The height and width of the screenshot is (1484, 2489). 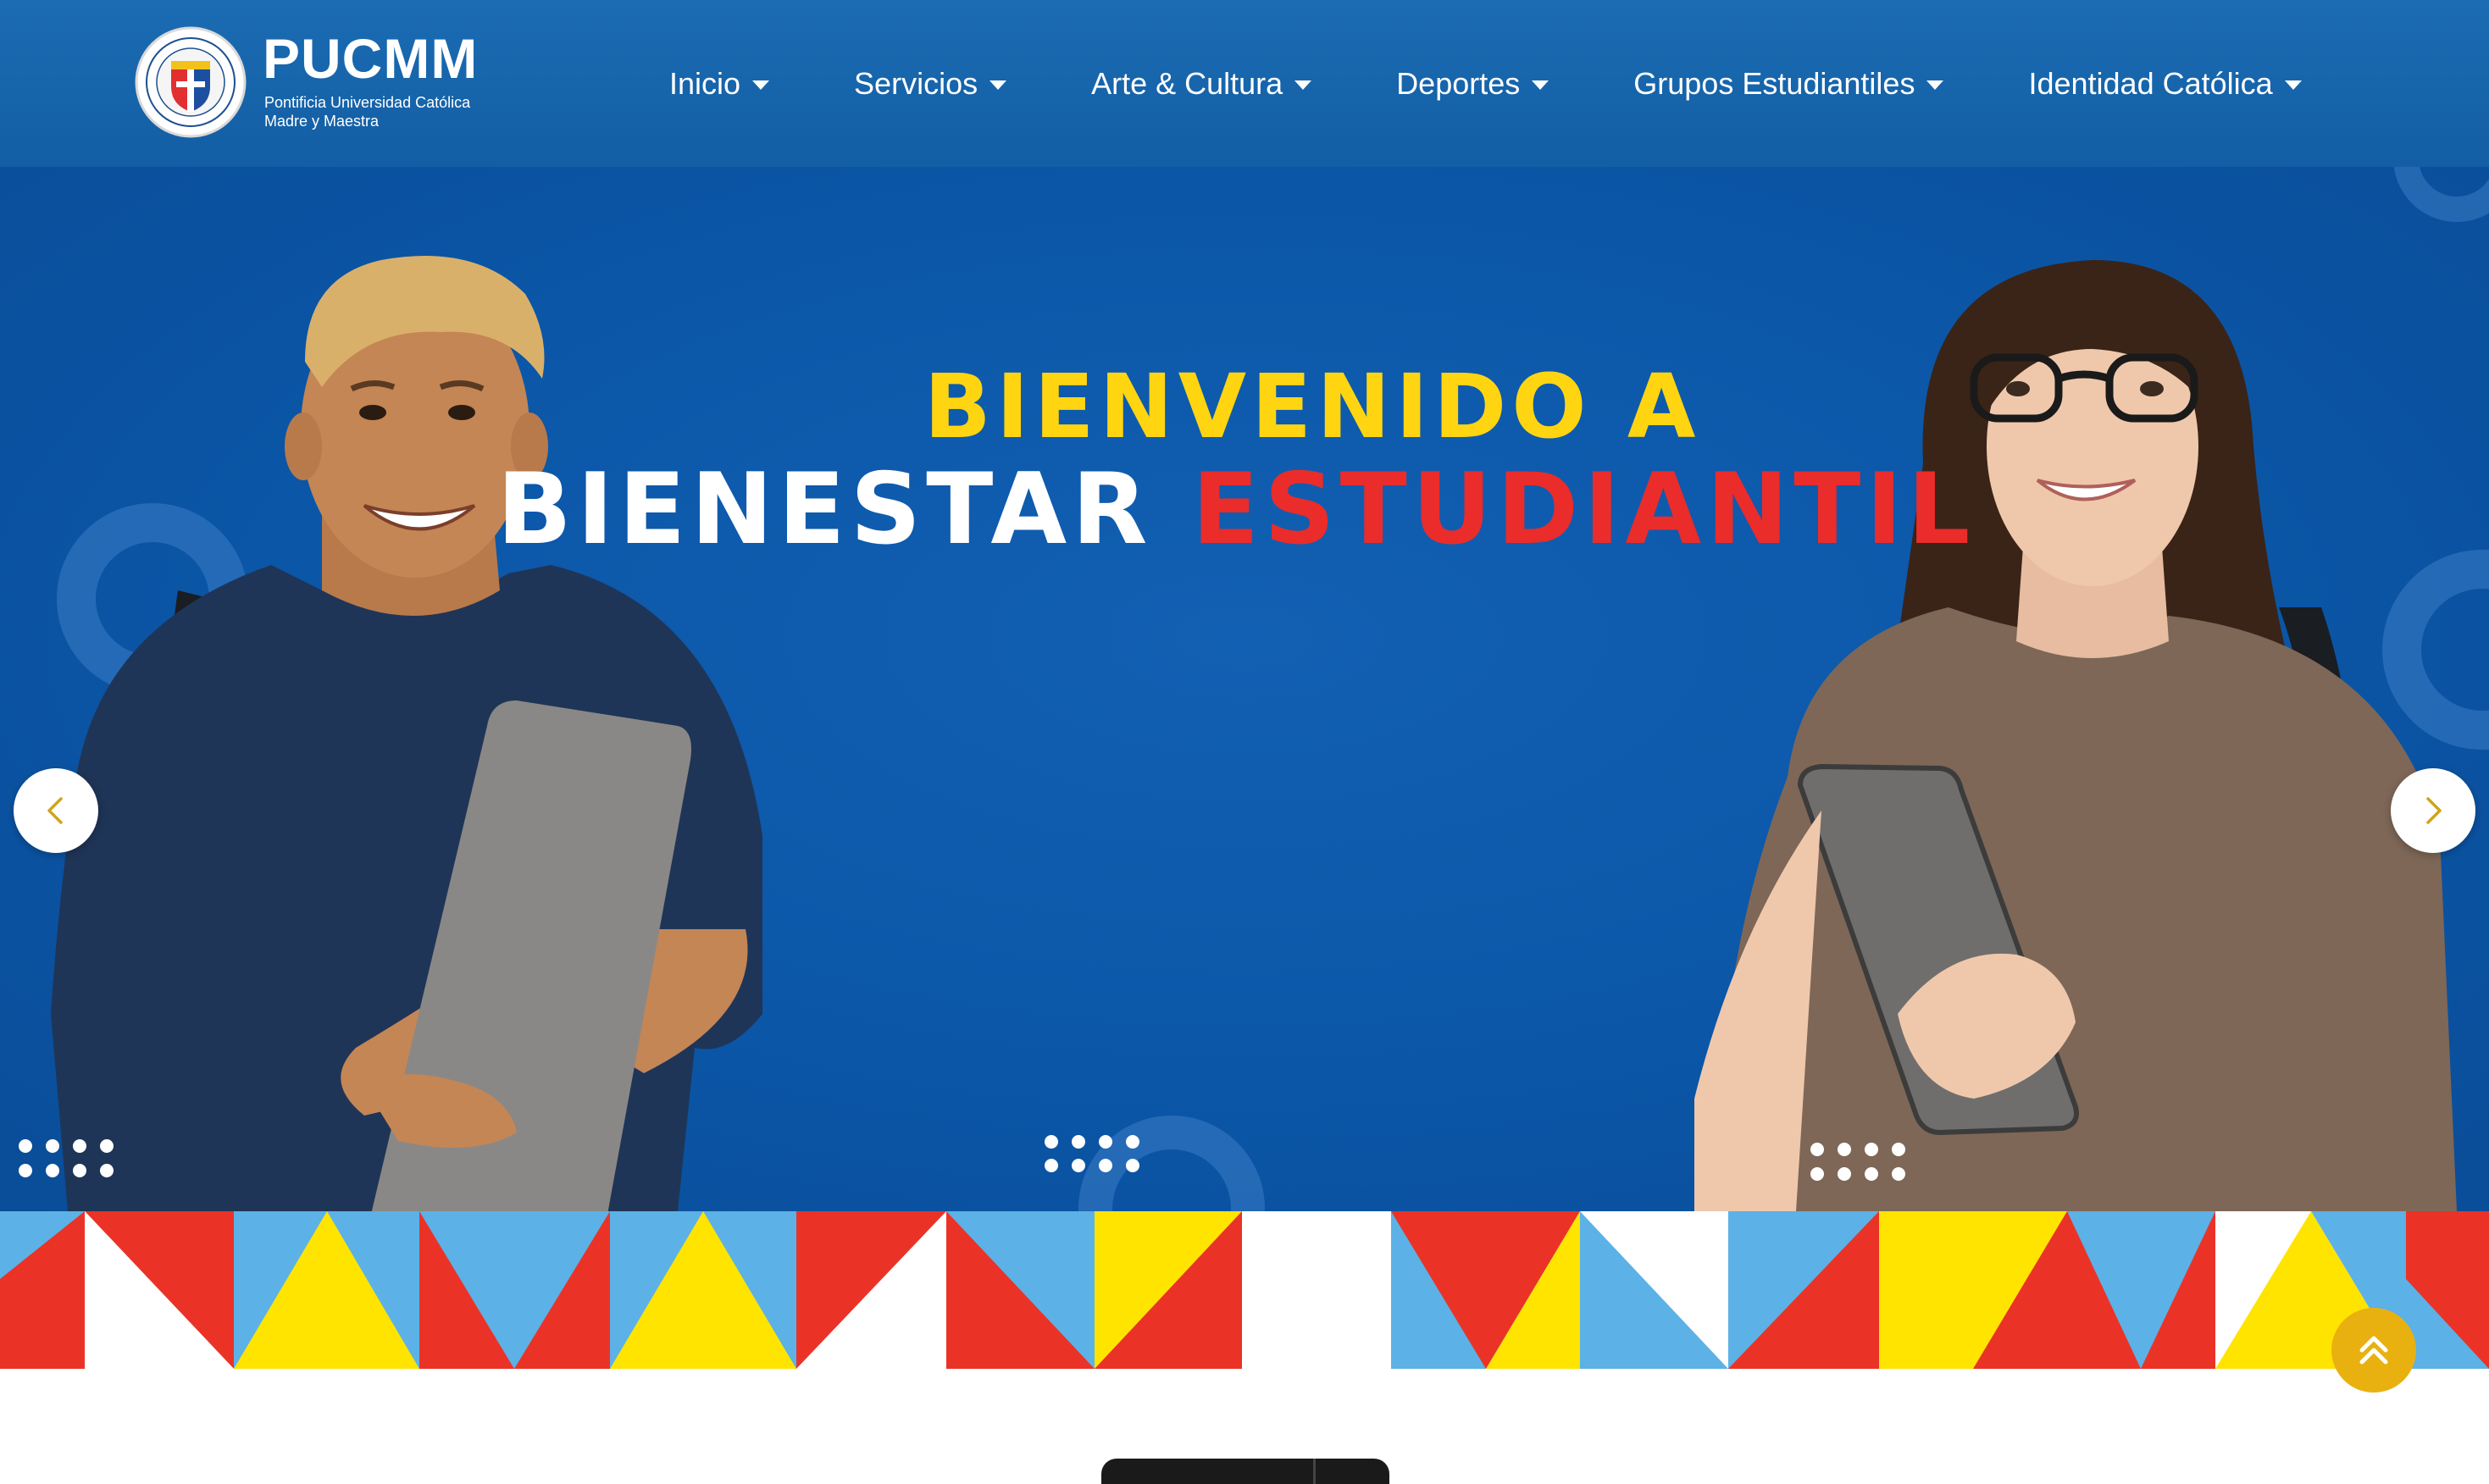 I want to click on carousel-prev-button, so click(x=56, y=810).